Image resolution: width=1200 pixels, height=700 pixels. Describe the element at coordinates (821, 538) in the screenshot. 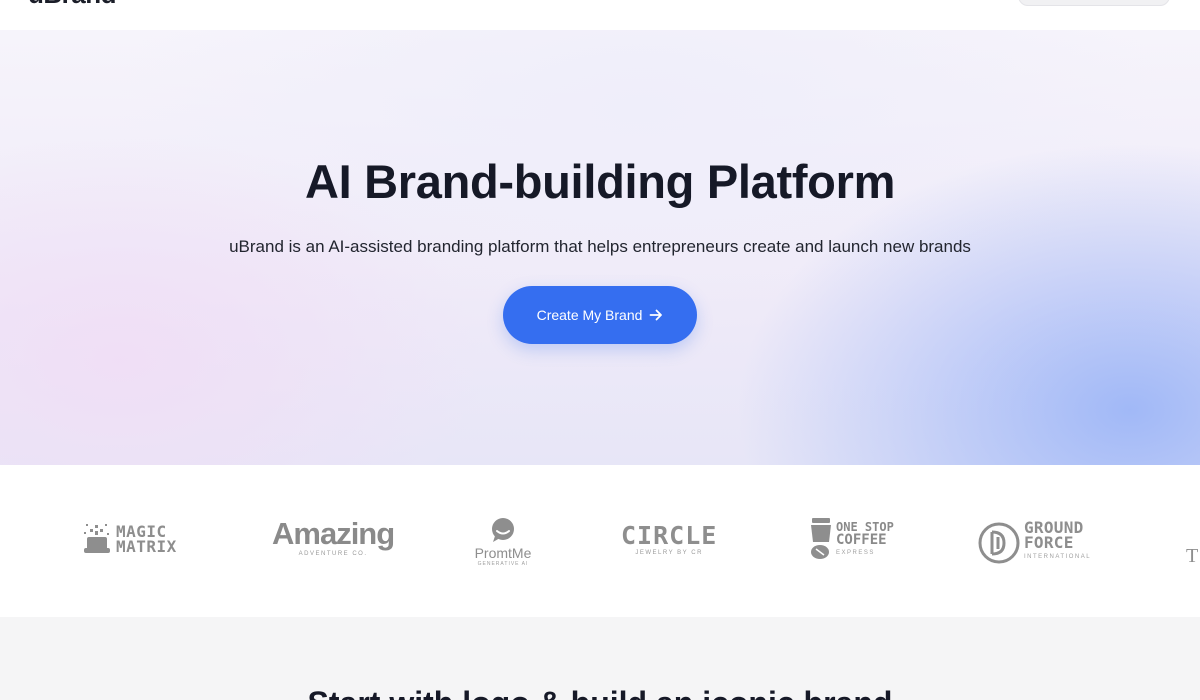

I see `coffee-cup-icon` at that location.